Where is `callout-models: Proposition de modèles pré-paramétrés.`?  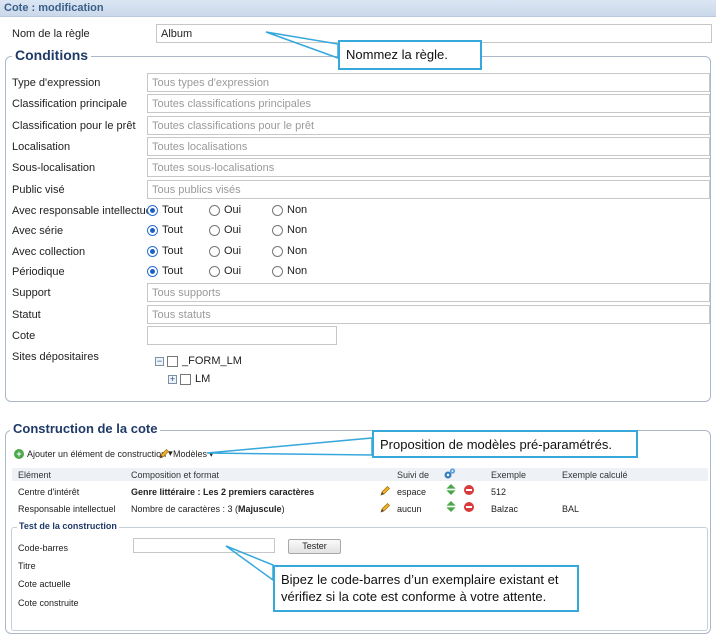
callout-models: Proposition de modèles pré-paramétrés. is located at coordinates (505, 444).